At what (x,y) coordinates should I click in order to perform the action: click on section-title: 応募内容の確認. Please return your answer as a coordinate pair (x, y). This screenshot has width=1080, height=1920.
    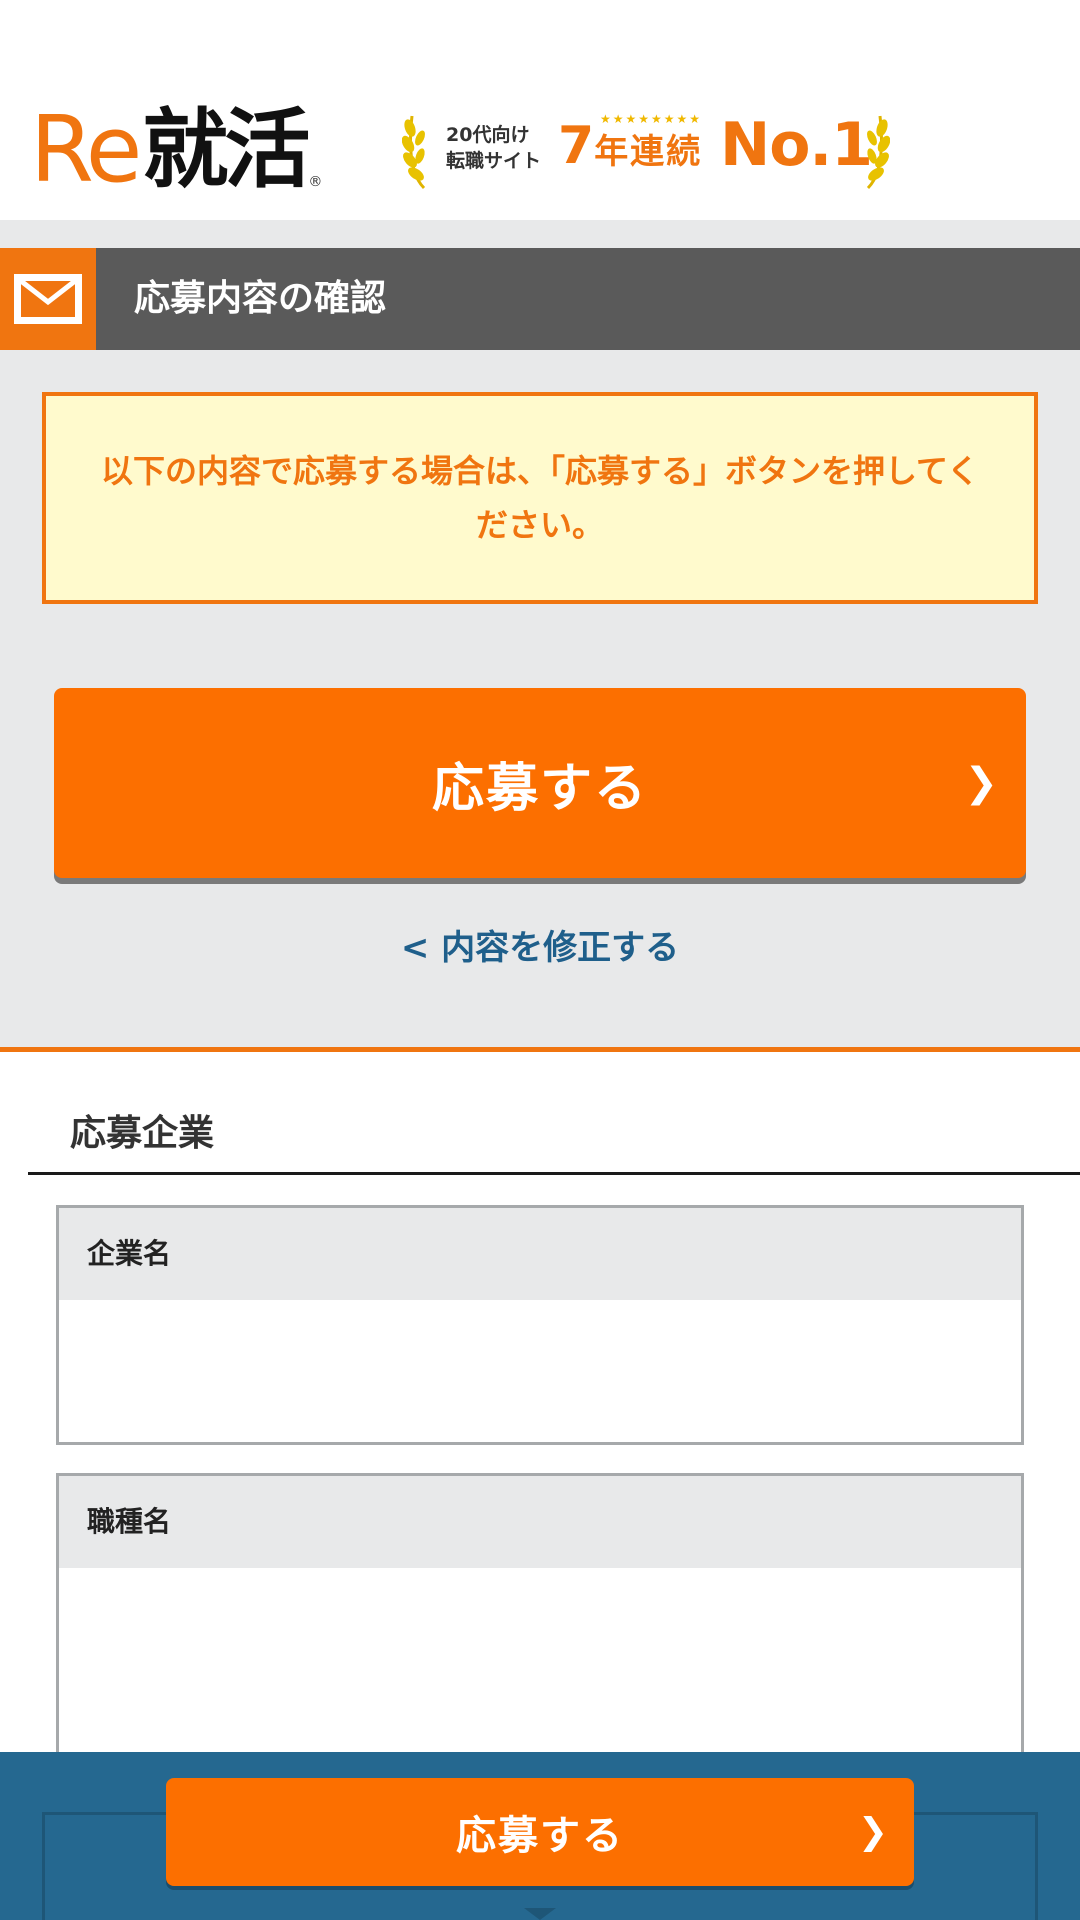
    Looking at the image, I should click on (260, 298).